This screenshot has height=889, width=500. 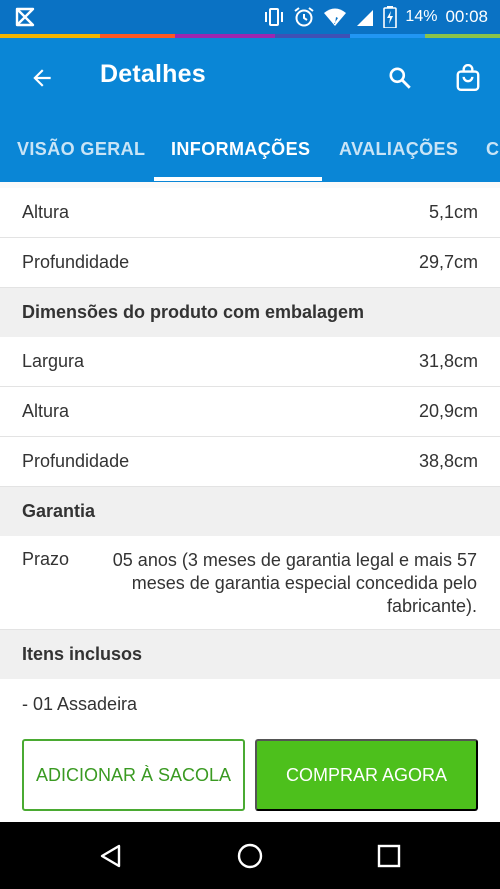 I want to click on tab-informacoes: INFORMAÇÕES, so click(x=240, y=150).